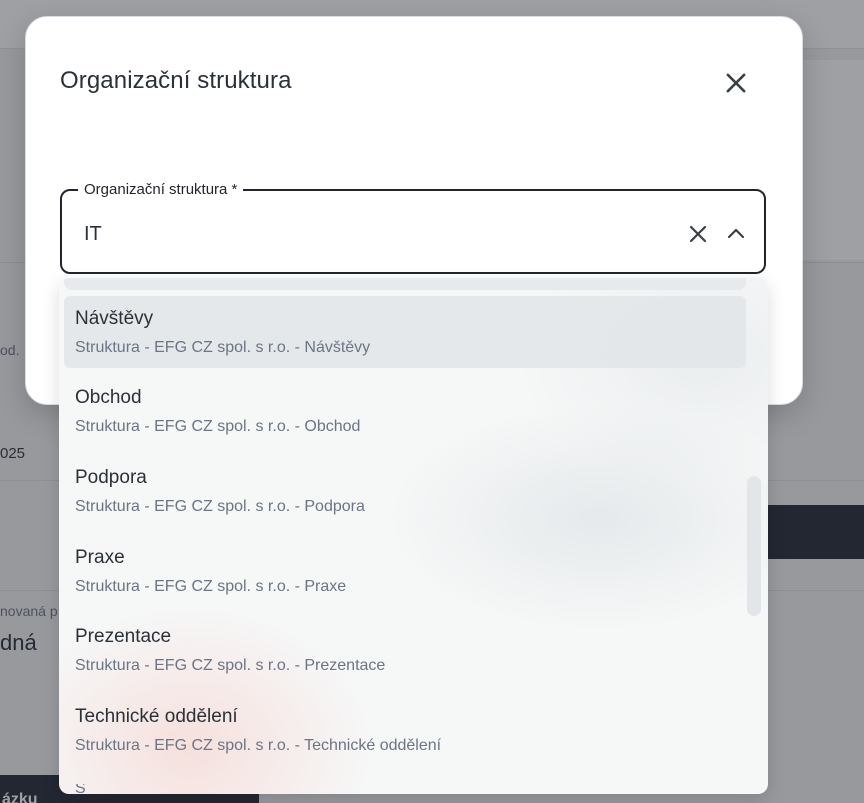  Describe the element at coordinates (698, 234) in the screenshot. I see `clear-icon` at that location.